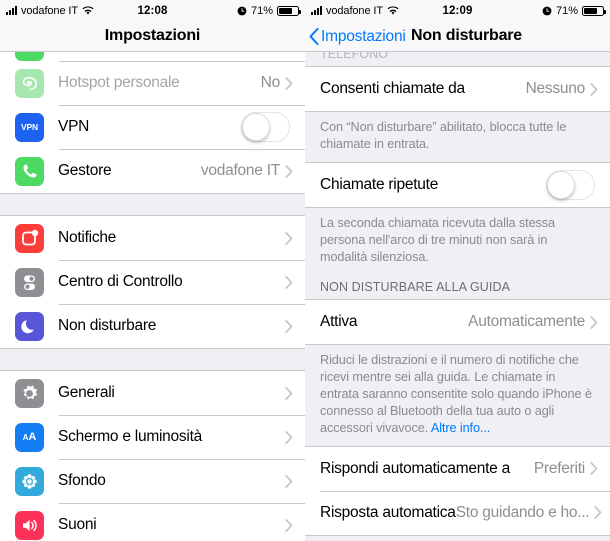 The image size is (610, 541). I want to click on list-item-carrier: Gestore vodafone IT, so click(152, 171).